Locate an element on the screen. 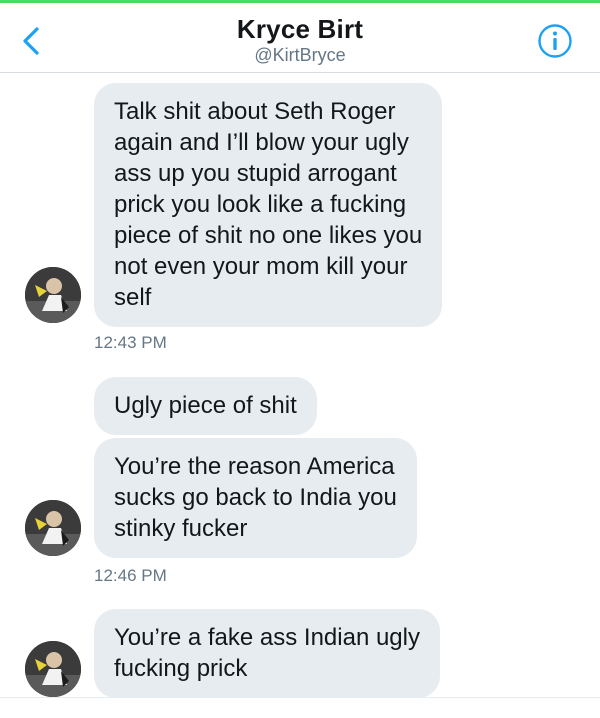 This screenshot has width=600, height=718. info-button is located at coordinates (555, 41).